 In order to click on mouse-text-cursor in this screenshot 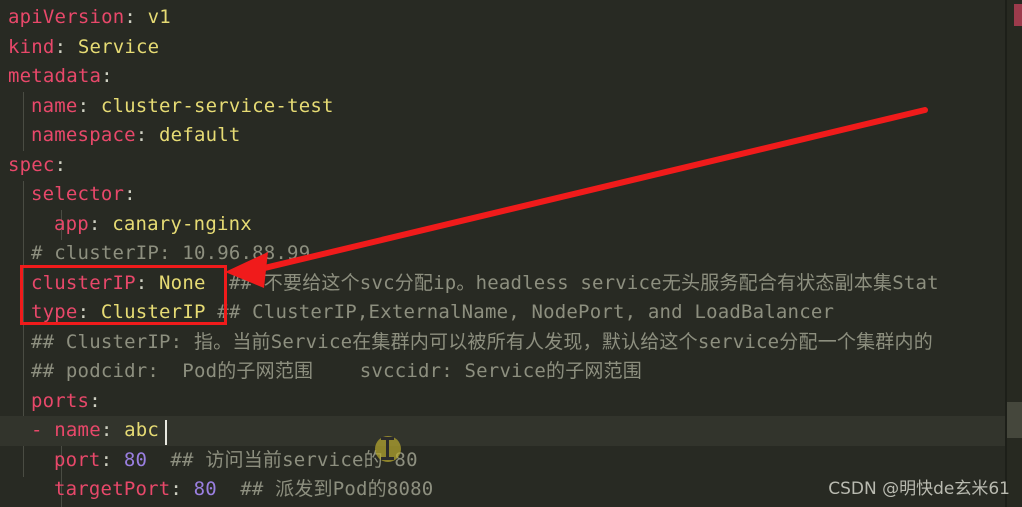, I will do `click(388, 449)`.